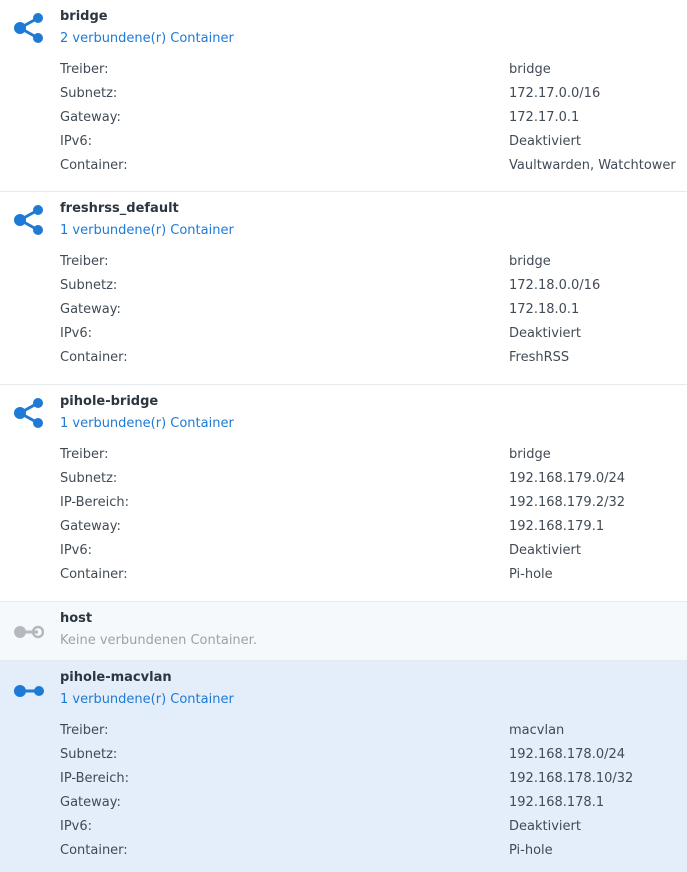  What do you see at coordinates (555, 285) in the screenshot?
I see `property-value: 172.18.0.0/16` at bounding box center [555, 285].